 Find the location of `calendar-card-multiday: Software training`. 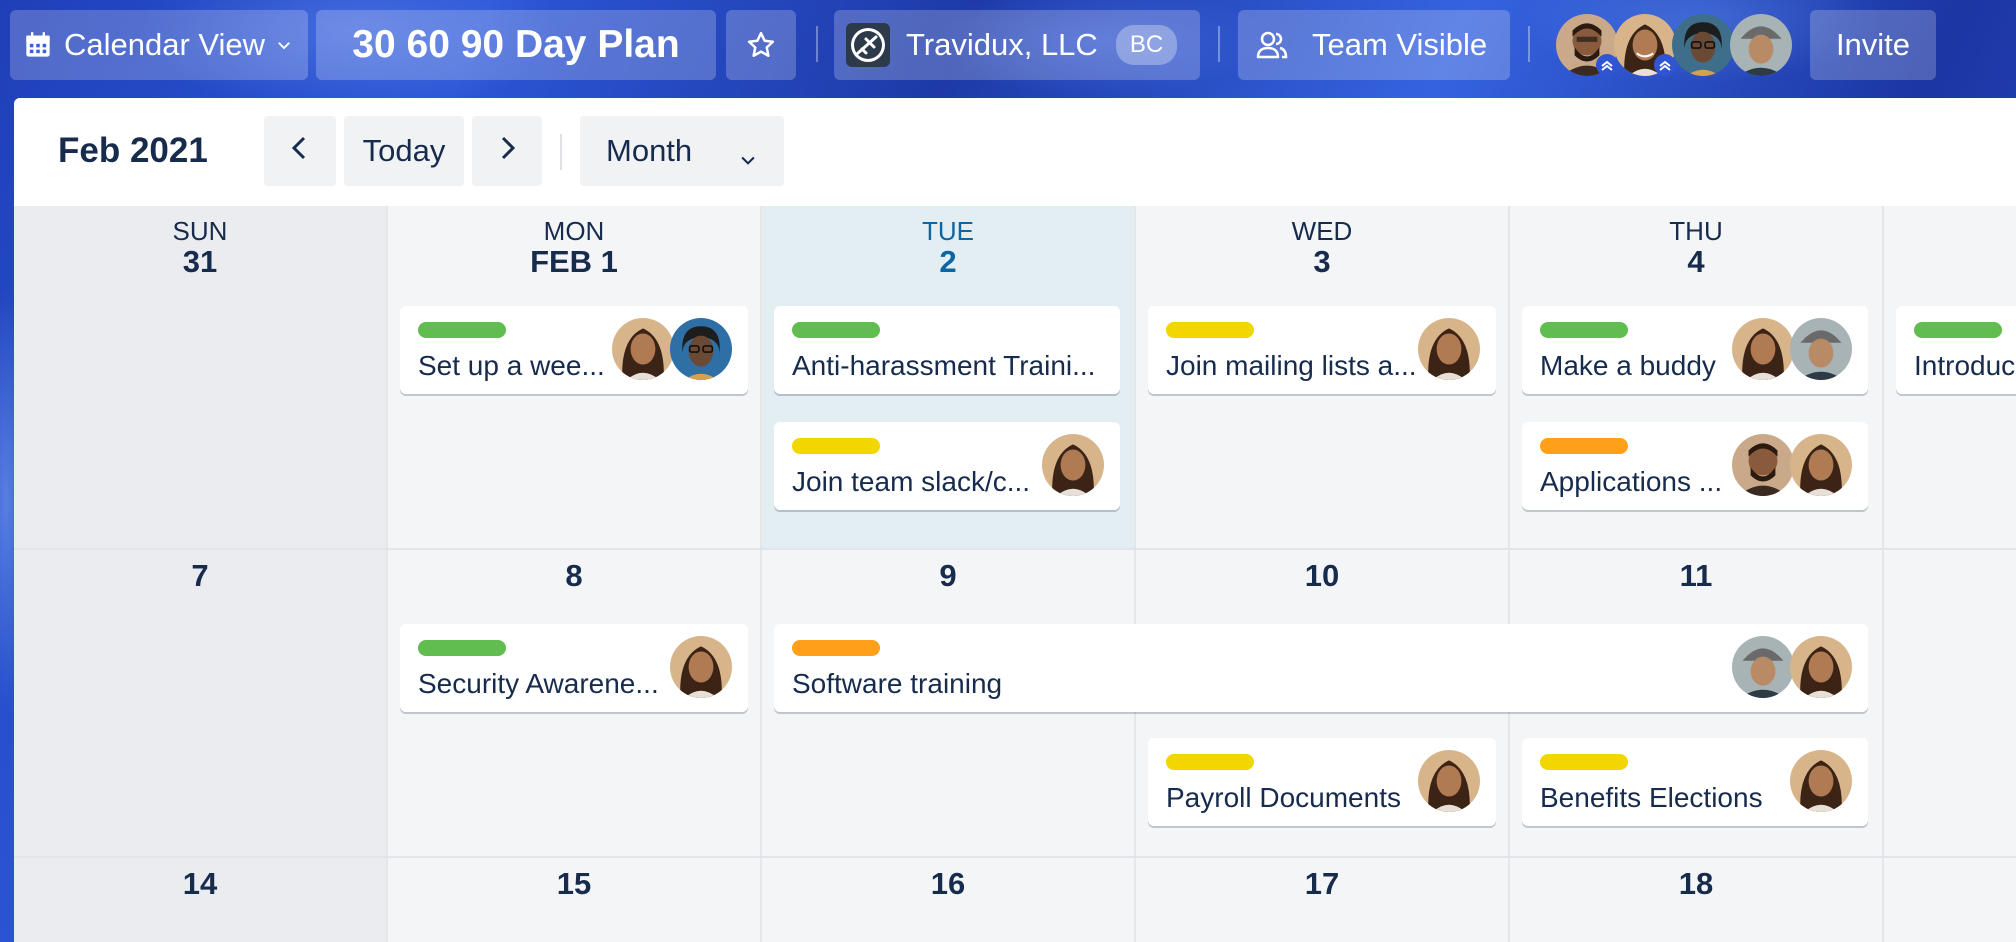

calendar-card-multiday: Software training is located at coordinates (1321, 668).